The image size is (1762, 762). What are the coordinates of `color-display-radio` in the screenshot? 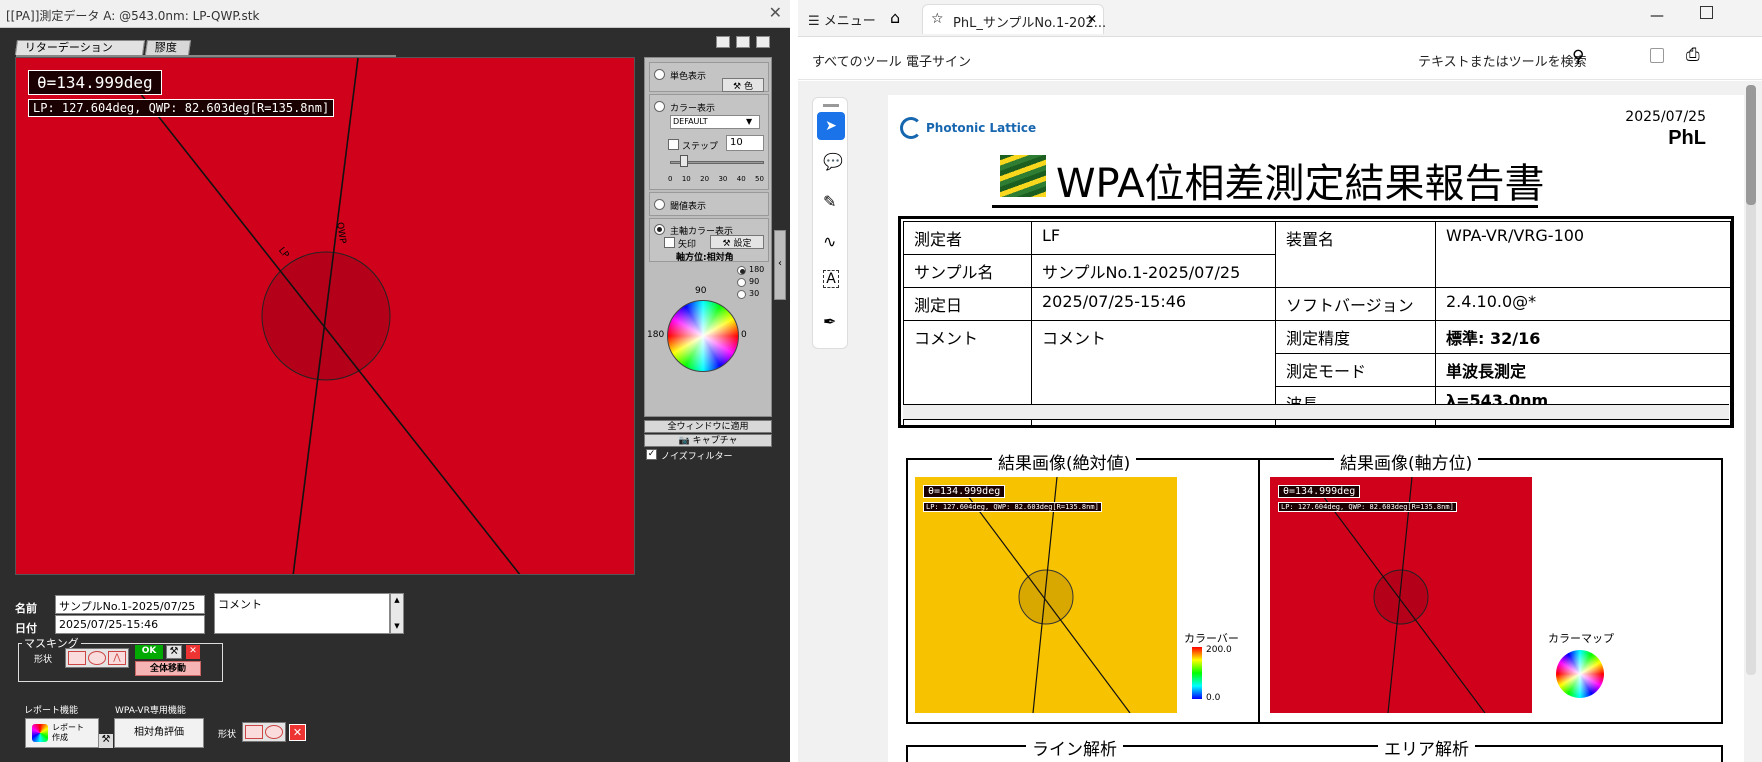 It's located at (659, 106).